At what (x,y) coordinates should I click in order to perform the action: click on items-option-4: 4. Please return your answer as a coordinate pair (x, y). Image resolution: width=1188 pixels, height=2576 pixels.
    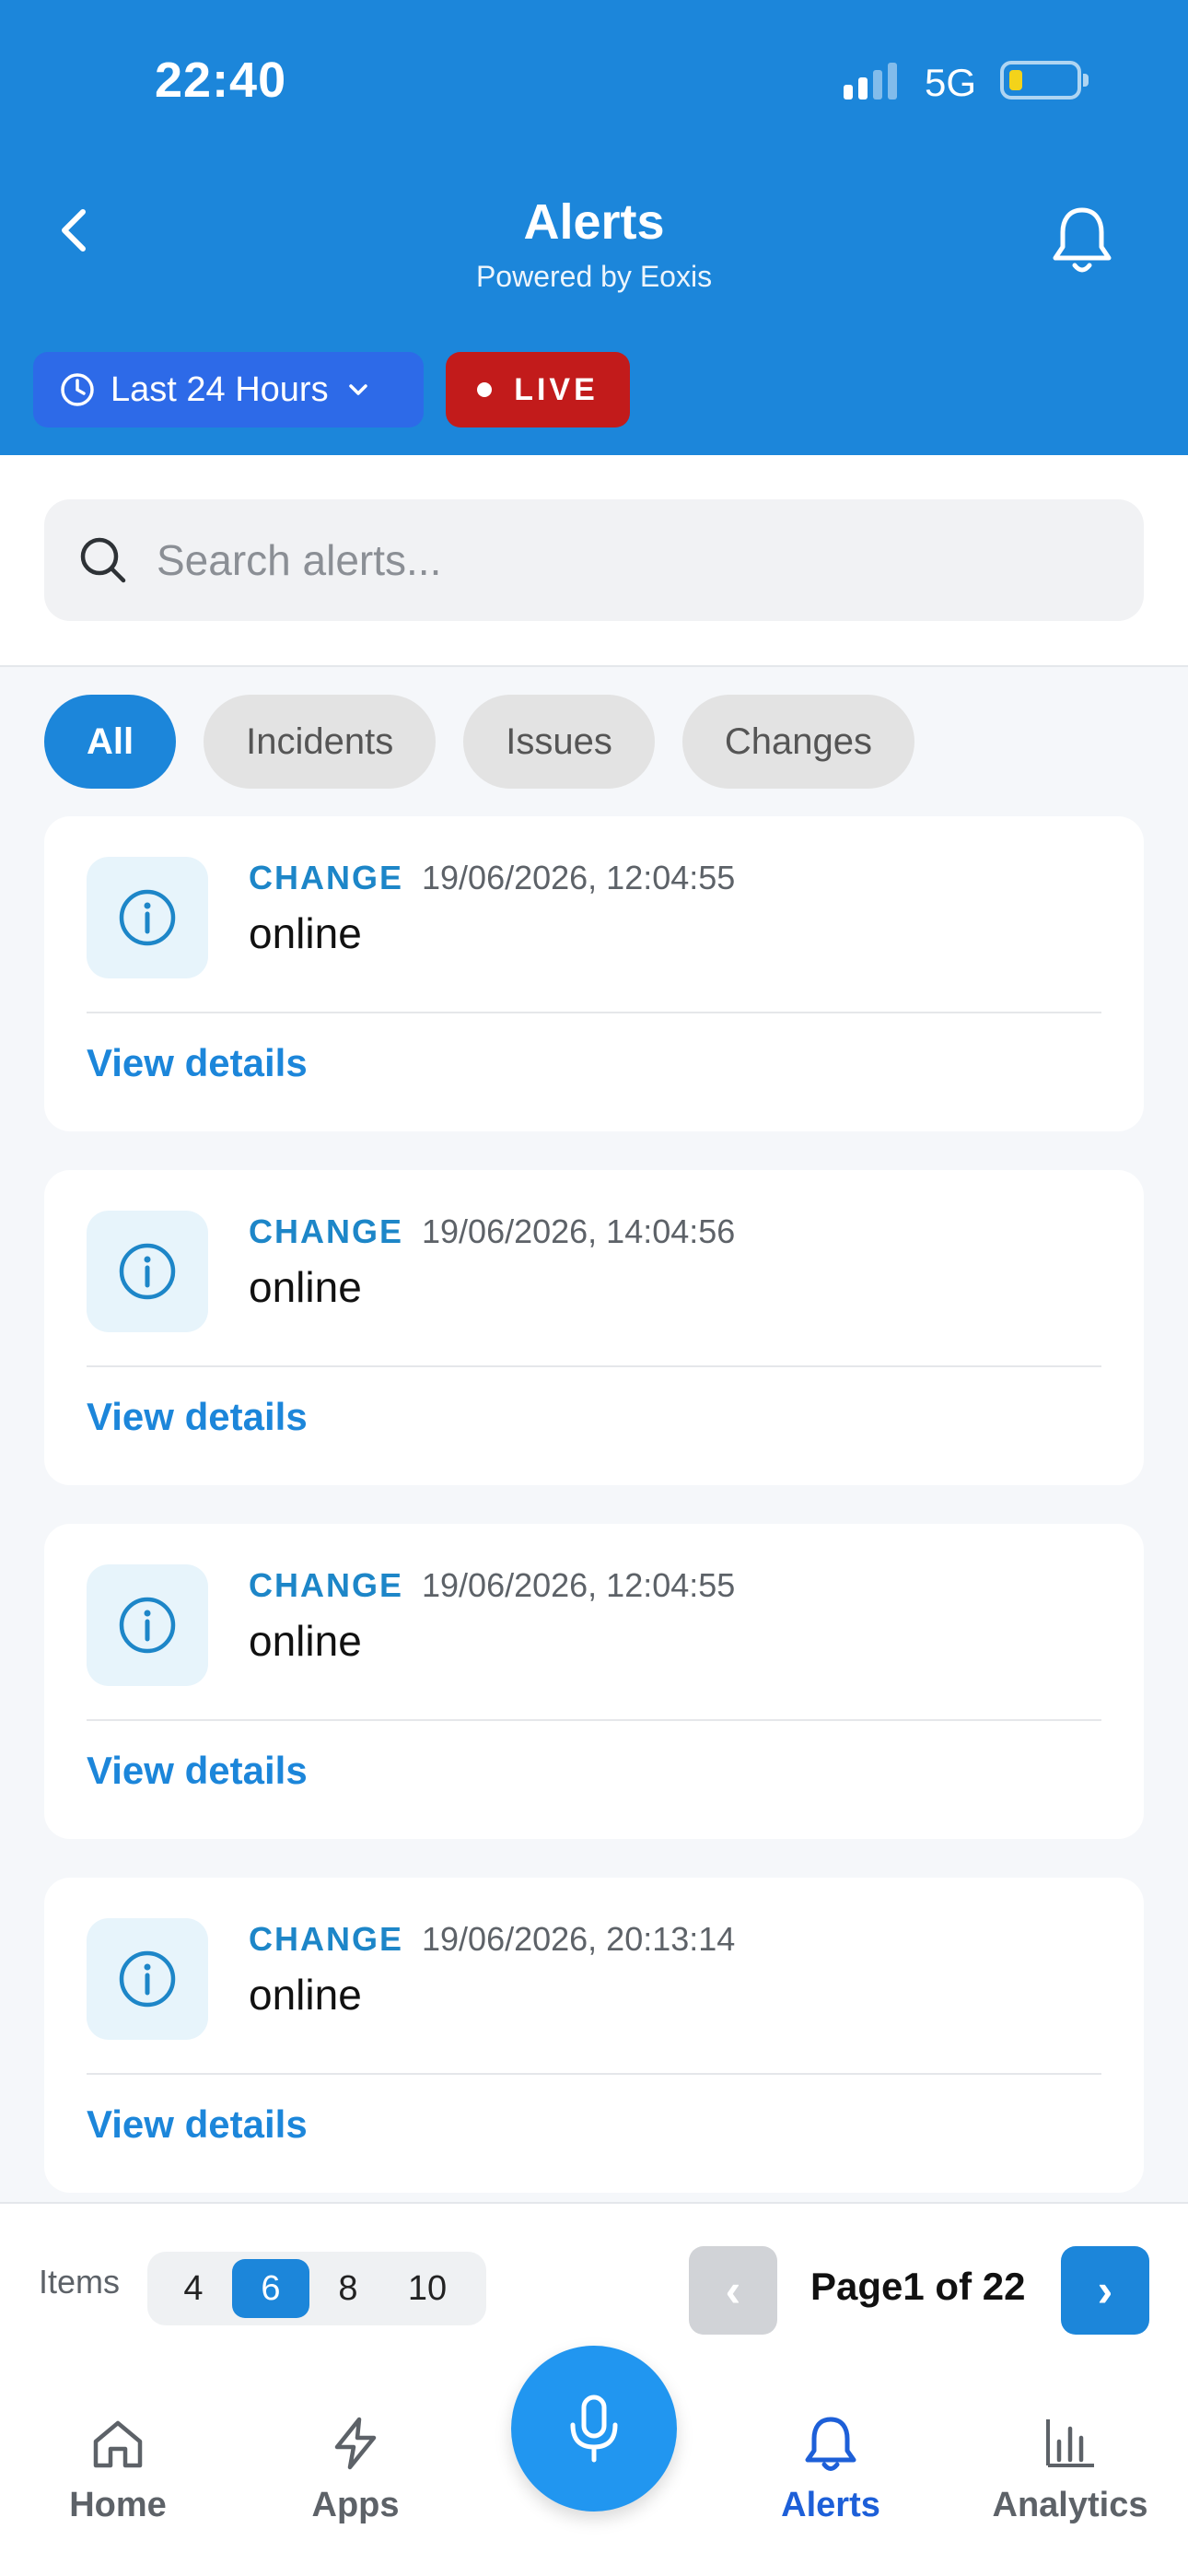
    Looking at the image, I should click on (193, 2288).